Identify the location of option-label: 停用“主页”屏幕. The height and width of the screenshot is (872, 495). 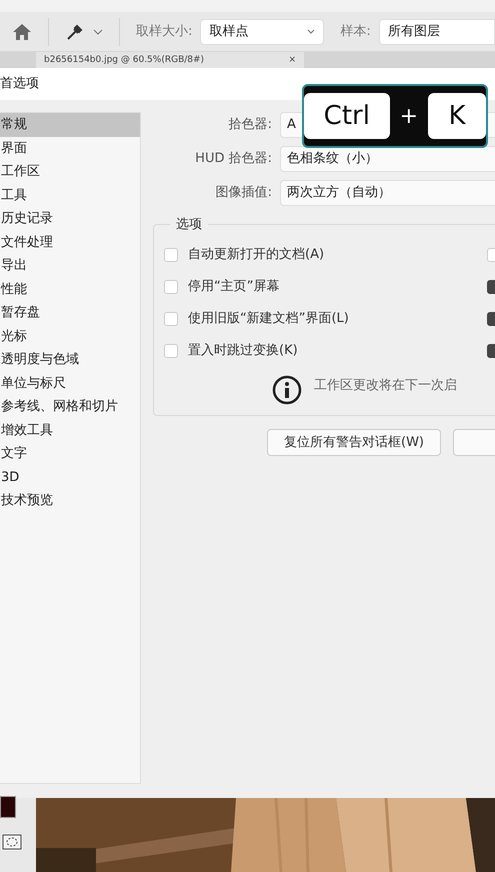
(234, 287).